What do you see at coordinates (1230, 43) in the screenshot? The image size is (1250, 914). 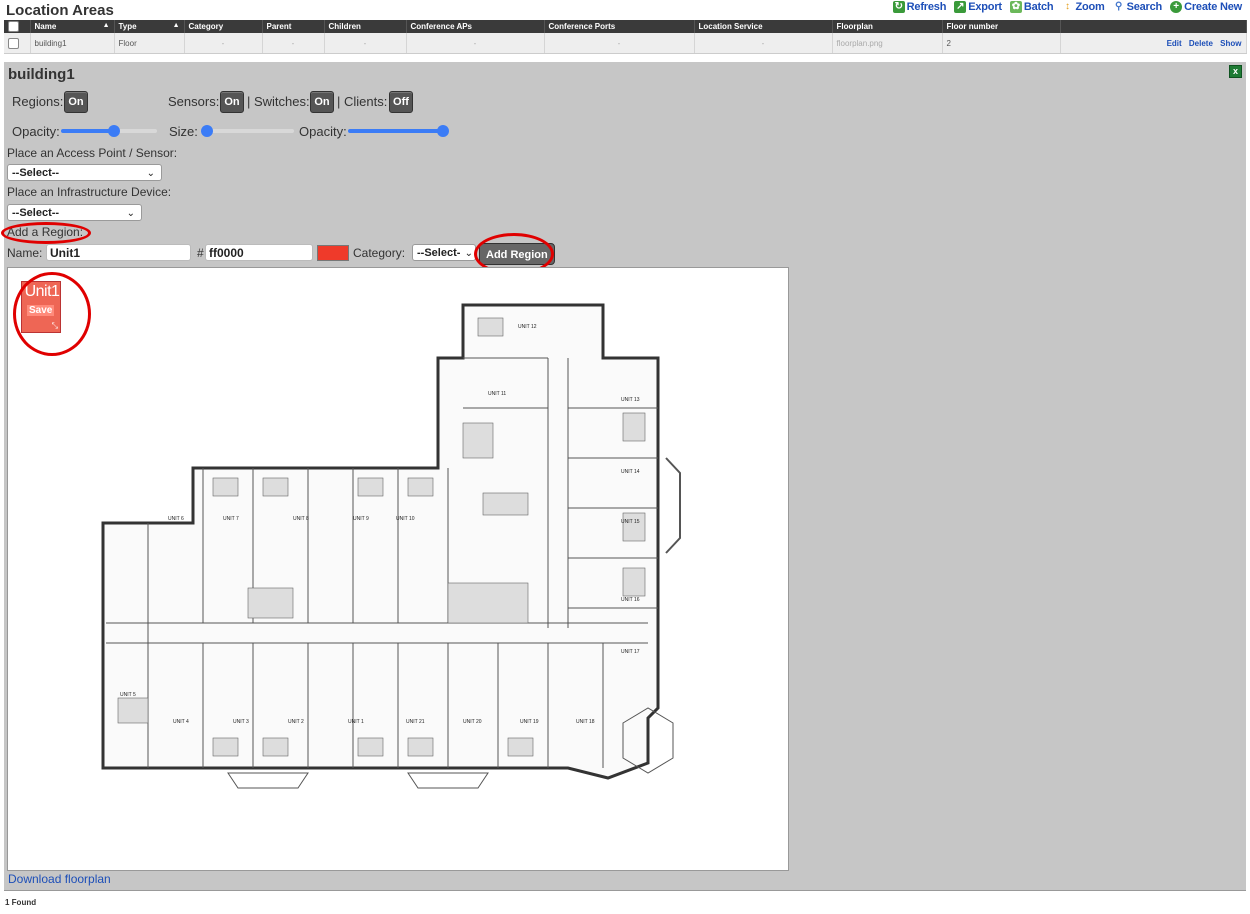 I see `show-link: Show` at bounding box center [1230, 43].